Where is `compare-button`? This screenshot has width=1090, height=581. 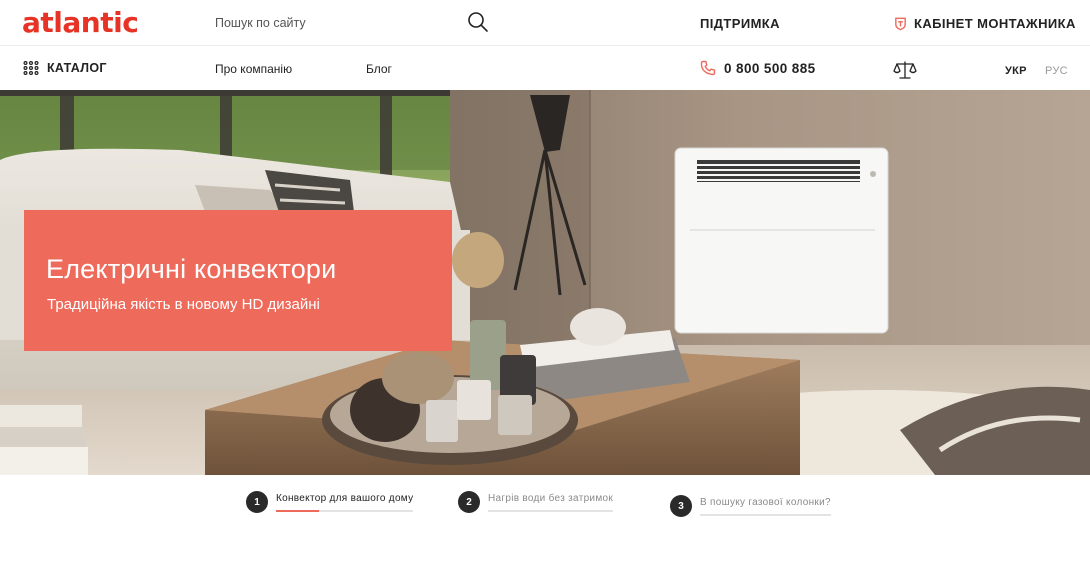
compare-button is located at coordinates (905, 70).